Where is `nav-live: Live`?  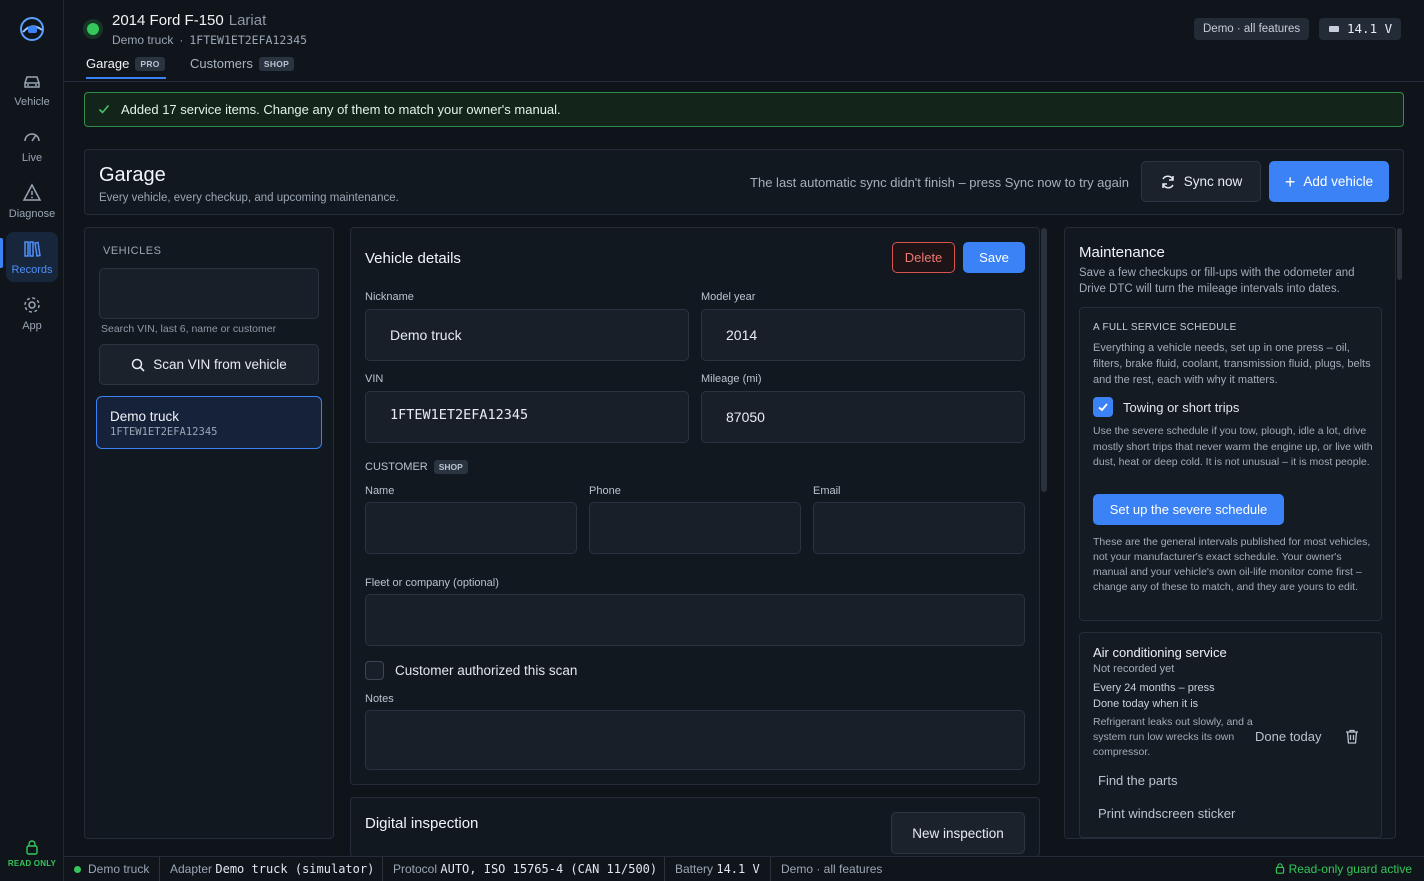
nav-live: Live is located at coordinates (32, 145).